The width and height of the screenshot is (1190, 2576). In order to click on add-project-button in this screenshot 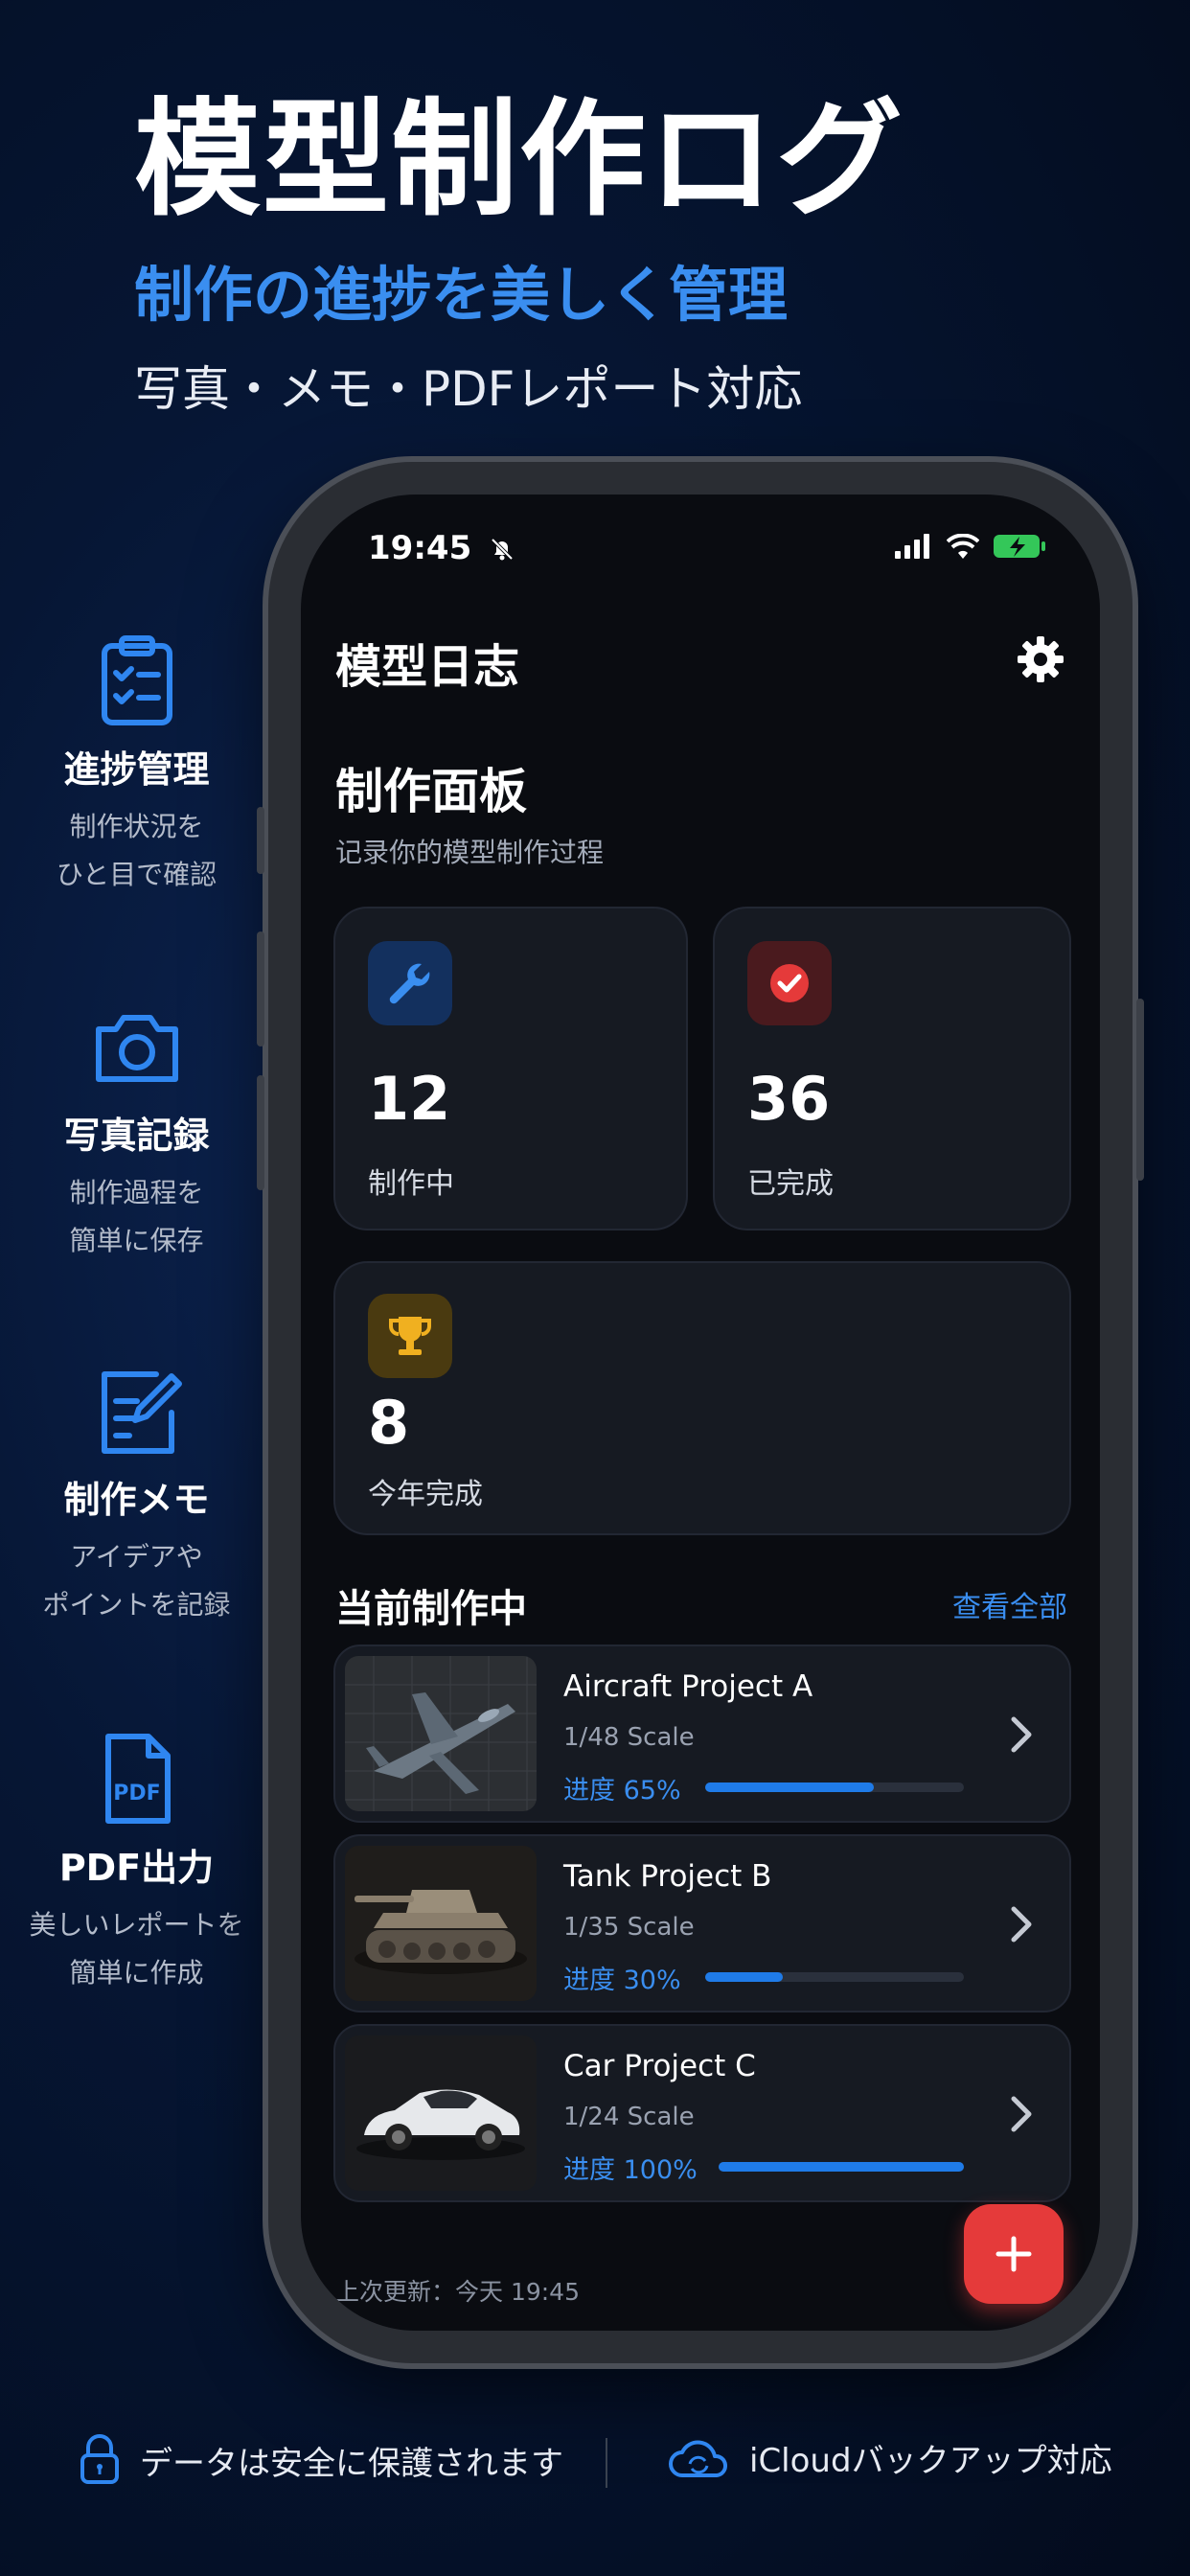, I will do `click(1014, 2254)`.